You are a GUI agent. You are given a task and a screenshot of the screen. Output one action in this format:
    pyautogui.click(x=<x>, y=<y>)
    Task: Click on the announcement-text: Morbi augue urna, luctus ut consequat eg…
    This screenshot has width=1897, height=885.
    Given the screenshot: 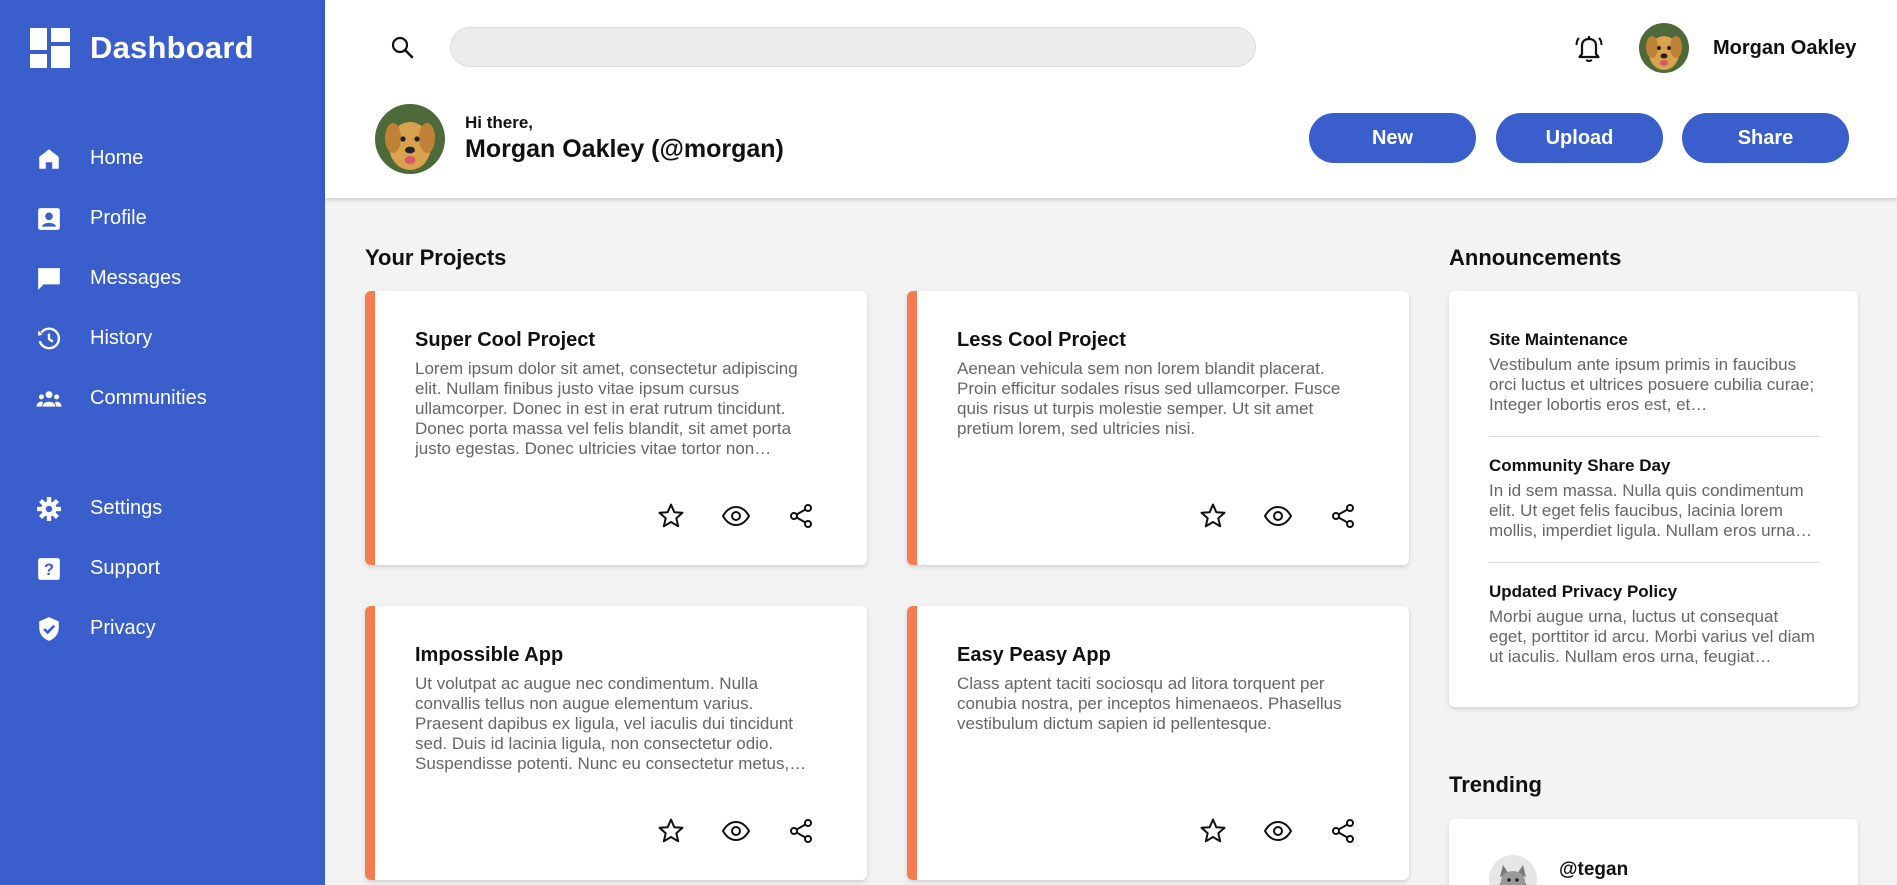 What is the action you would take?
    pyautogui.click(x=1652, y=636)
    